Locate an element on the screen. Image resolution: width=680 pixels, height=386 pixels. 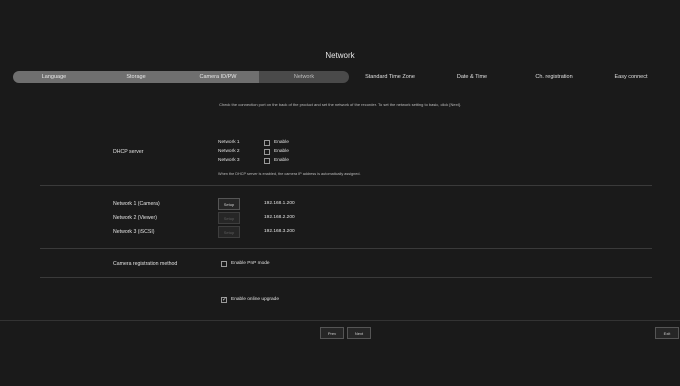
next-button: Next is located at coordinates (359, 333).